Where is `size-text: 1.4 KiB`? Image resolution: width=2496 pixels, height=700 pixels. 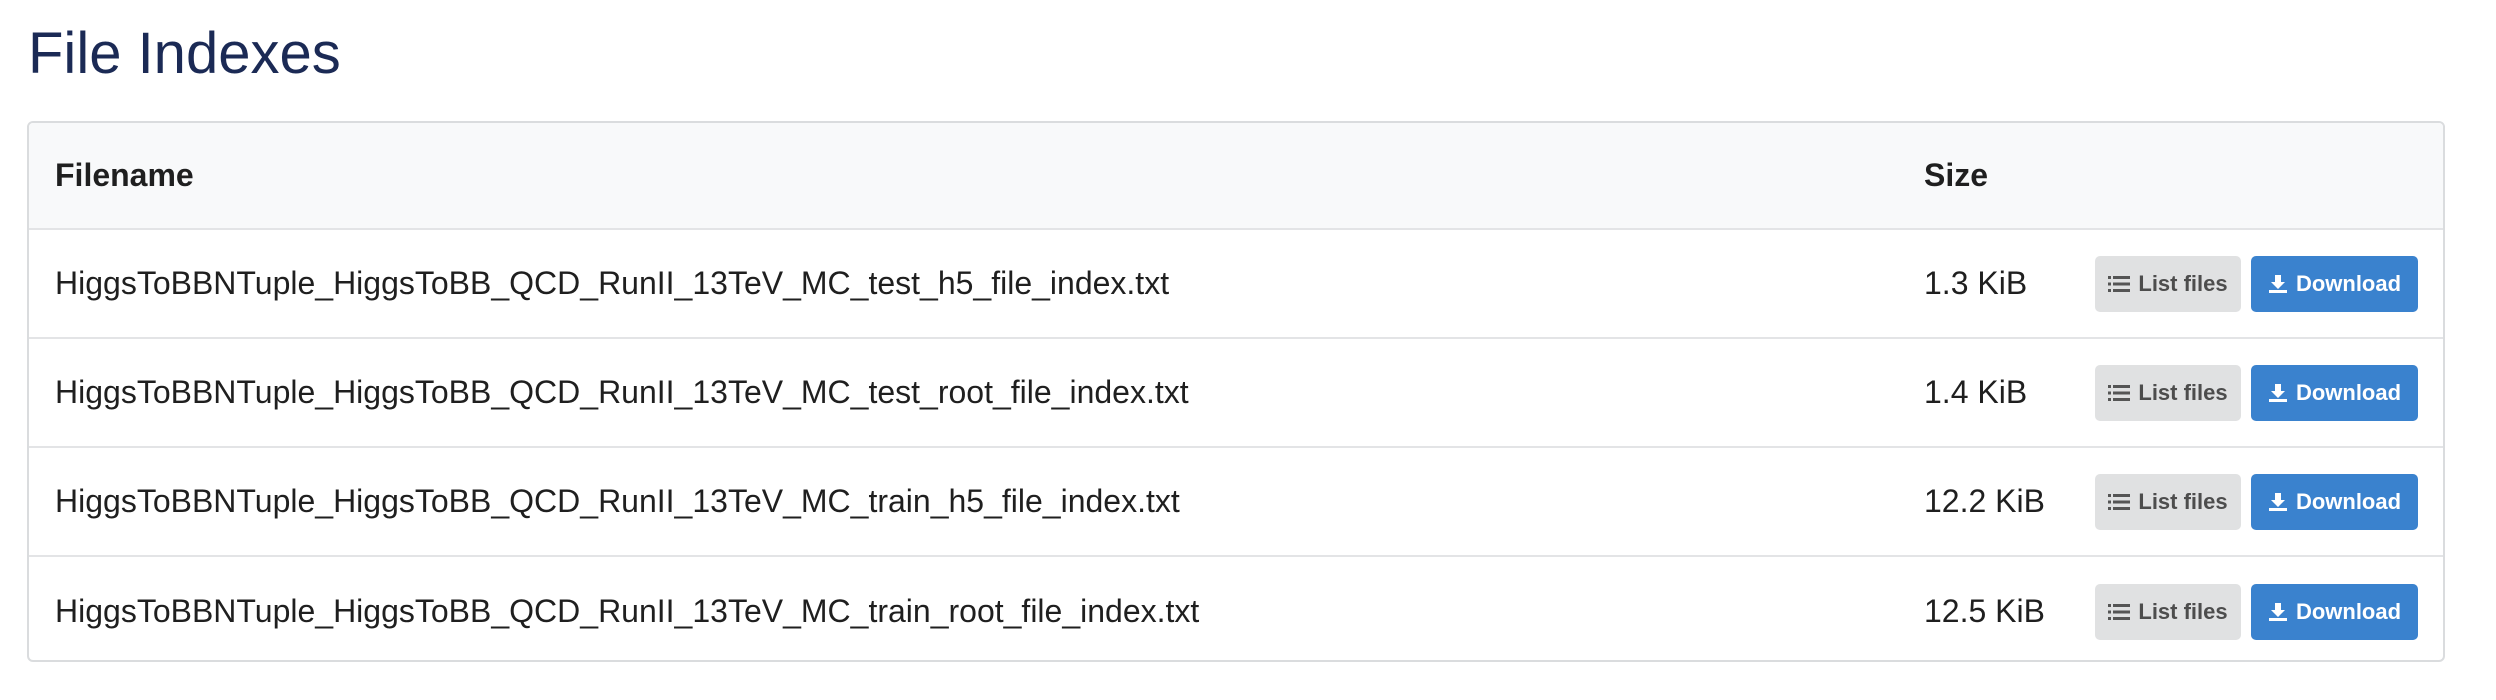
size-text: 1.4 KiB is located at coordinates (1976, 392).